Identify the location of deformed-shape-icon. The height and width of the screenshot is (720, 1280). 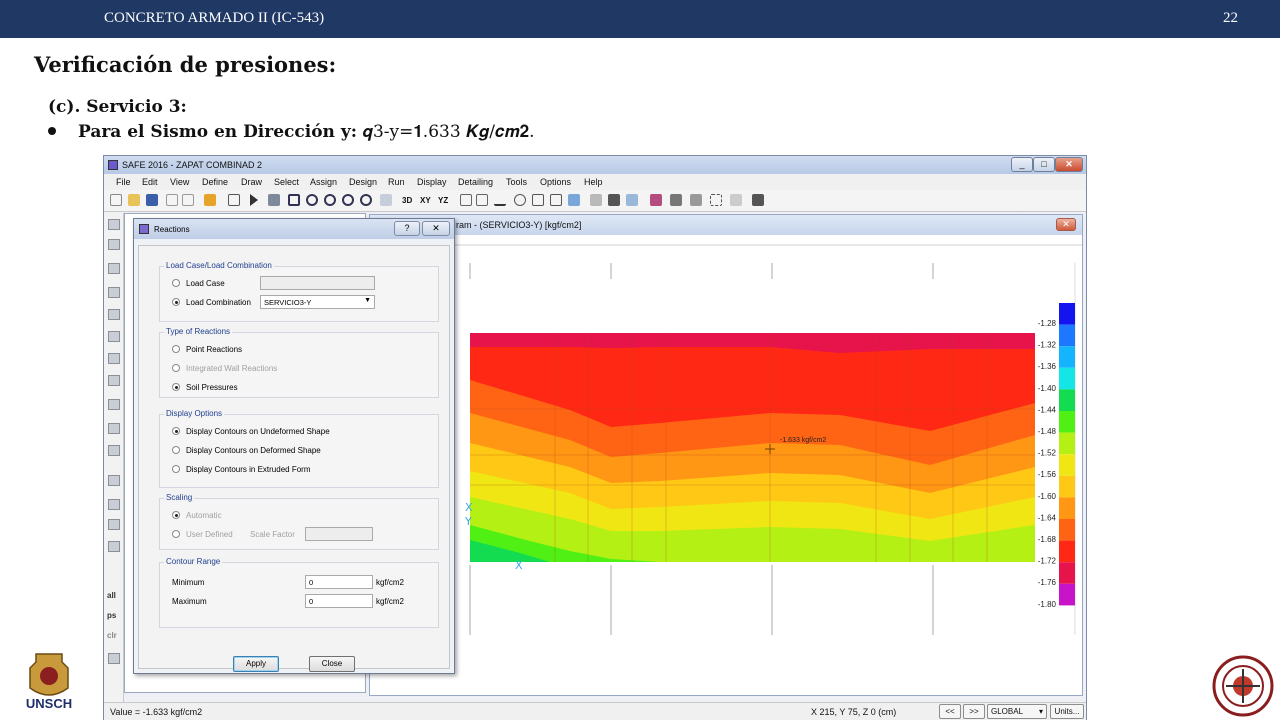
(614, 200).